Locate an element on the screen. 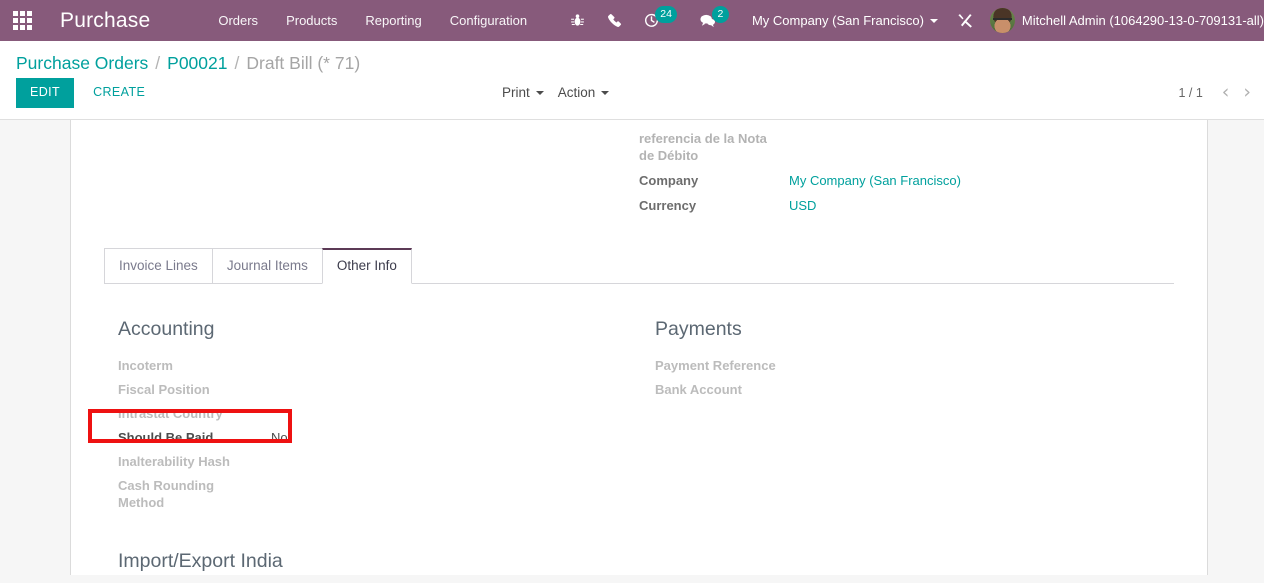 The image size is (1264, 583). control-panel-buttons: EDIT CREATE Print Action 1 / 1 ‹ › is located at coordinates (633, 98).